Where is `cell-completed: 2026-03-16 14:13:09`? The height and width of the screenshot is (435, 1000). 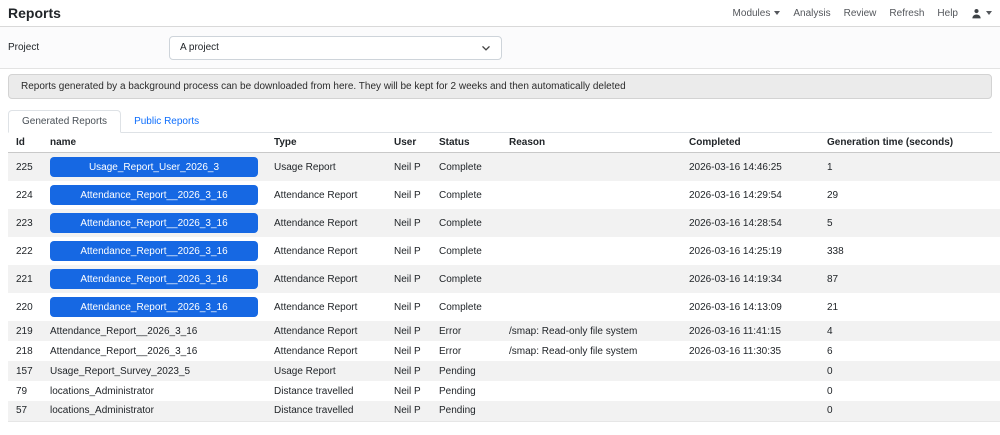 cell-completed: 2026-03-16 14:13:09 is located at coordinates (735, 307).